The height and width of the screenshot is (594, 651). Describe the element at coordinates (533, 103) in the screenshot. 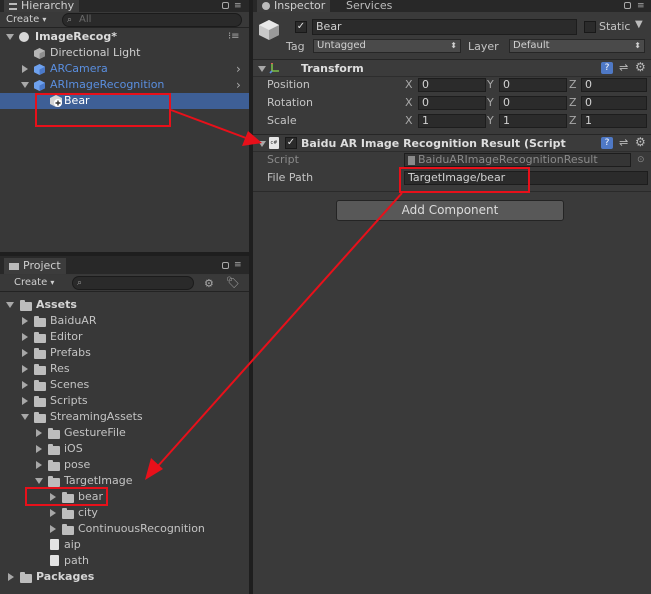

I see `rotation-y-field: 0` at that location.